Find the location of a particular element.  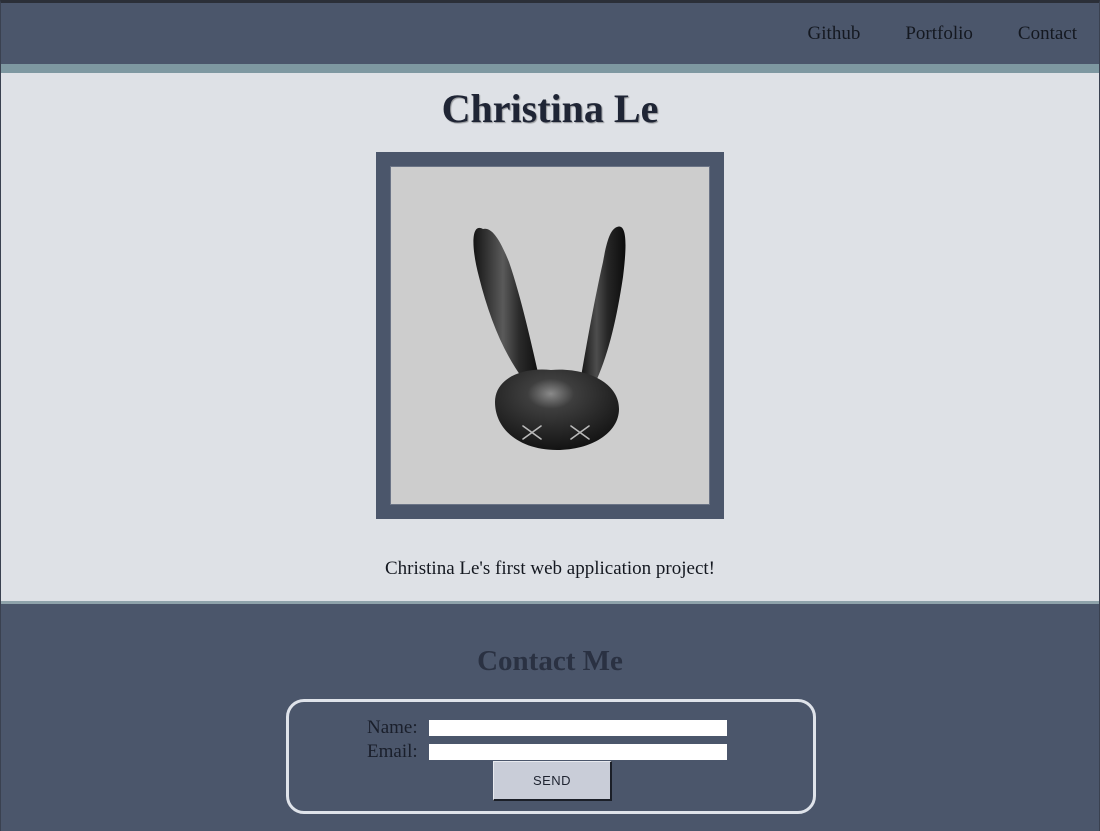

contact-form: Name: Email: SEND is located at coordinates (551, 756).